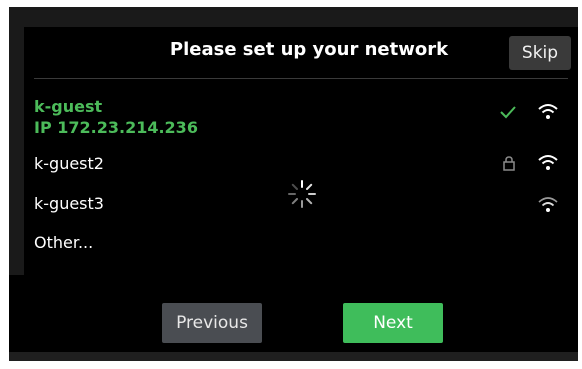  I want to click on screen-bezel-top, so click(293, 17).